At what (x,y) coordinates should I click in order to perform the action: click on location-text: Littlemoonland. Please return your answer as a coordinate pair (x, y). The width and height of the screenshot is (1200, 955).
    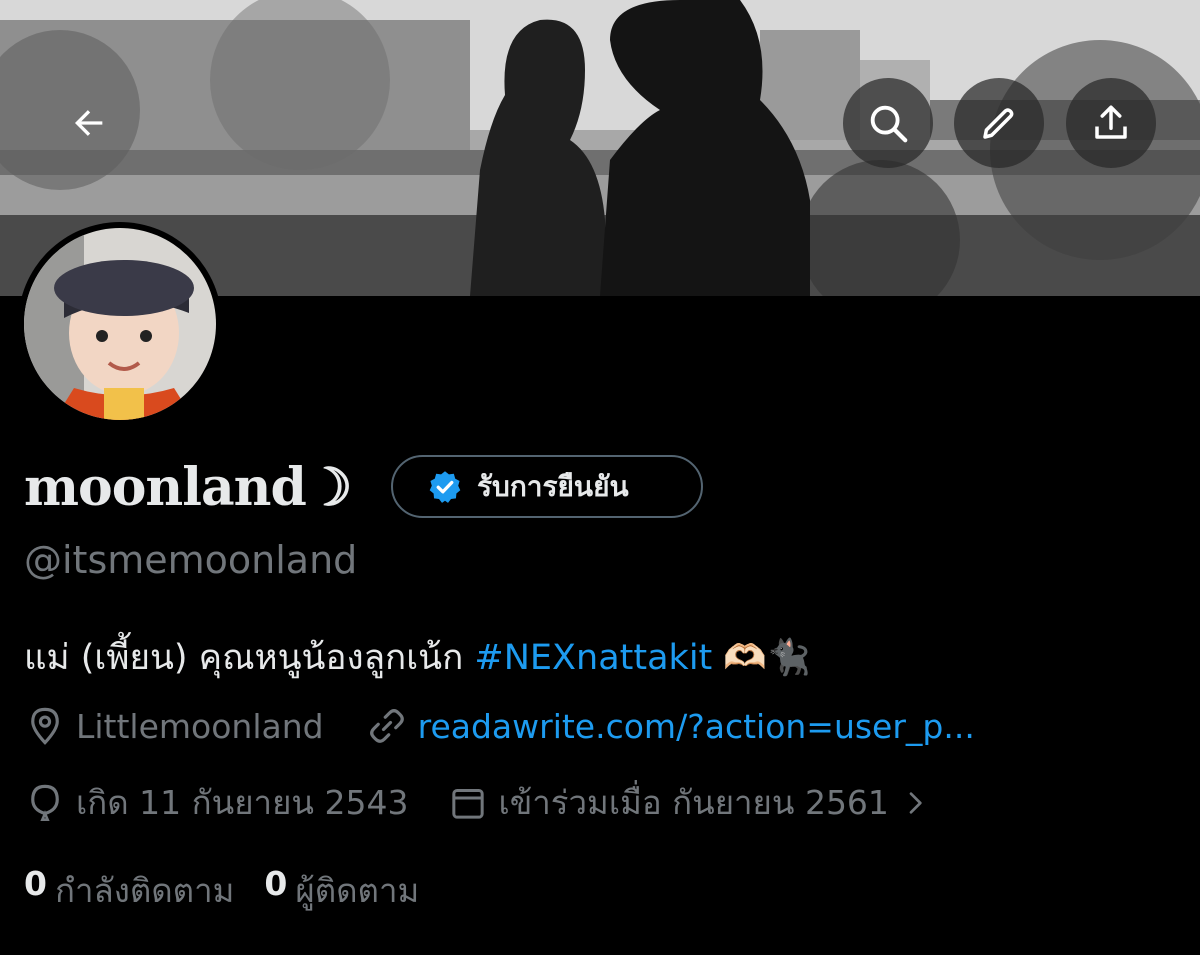
    Looking at the image, I should click on (200, 726).